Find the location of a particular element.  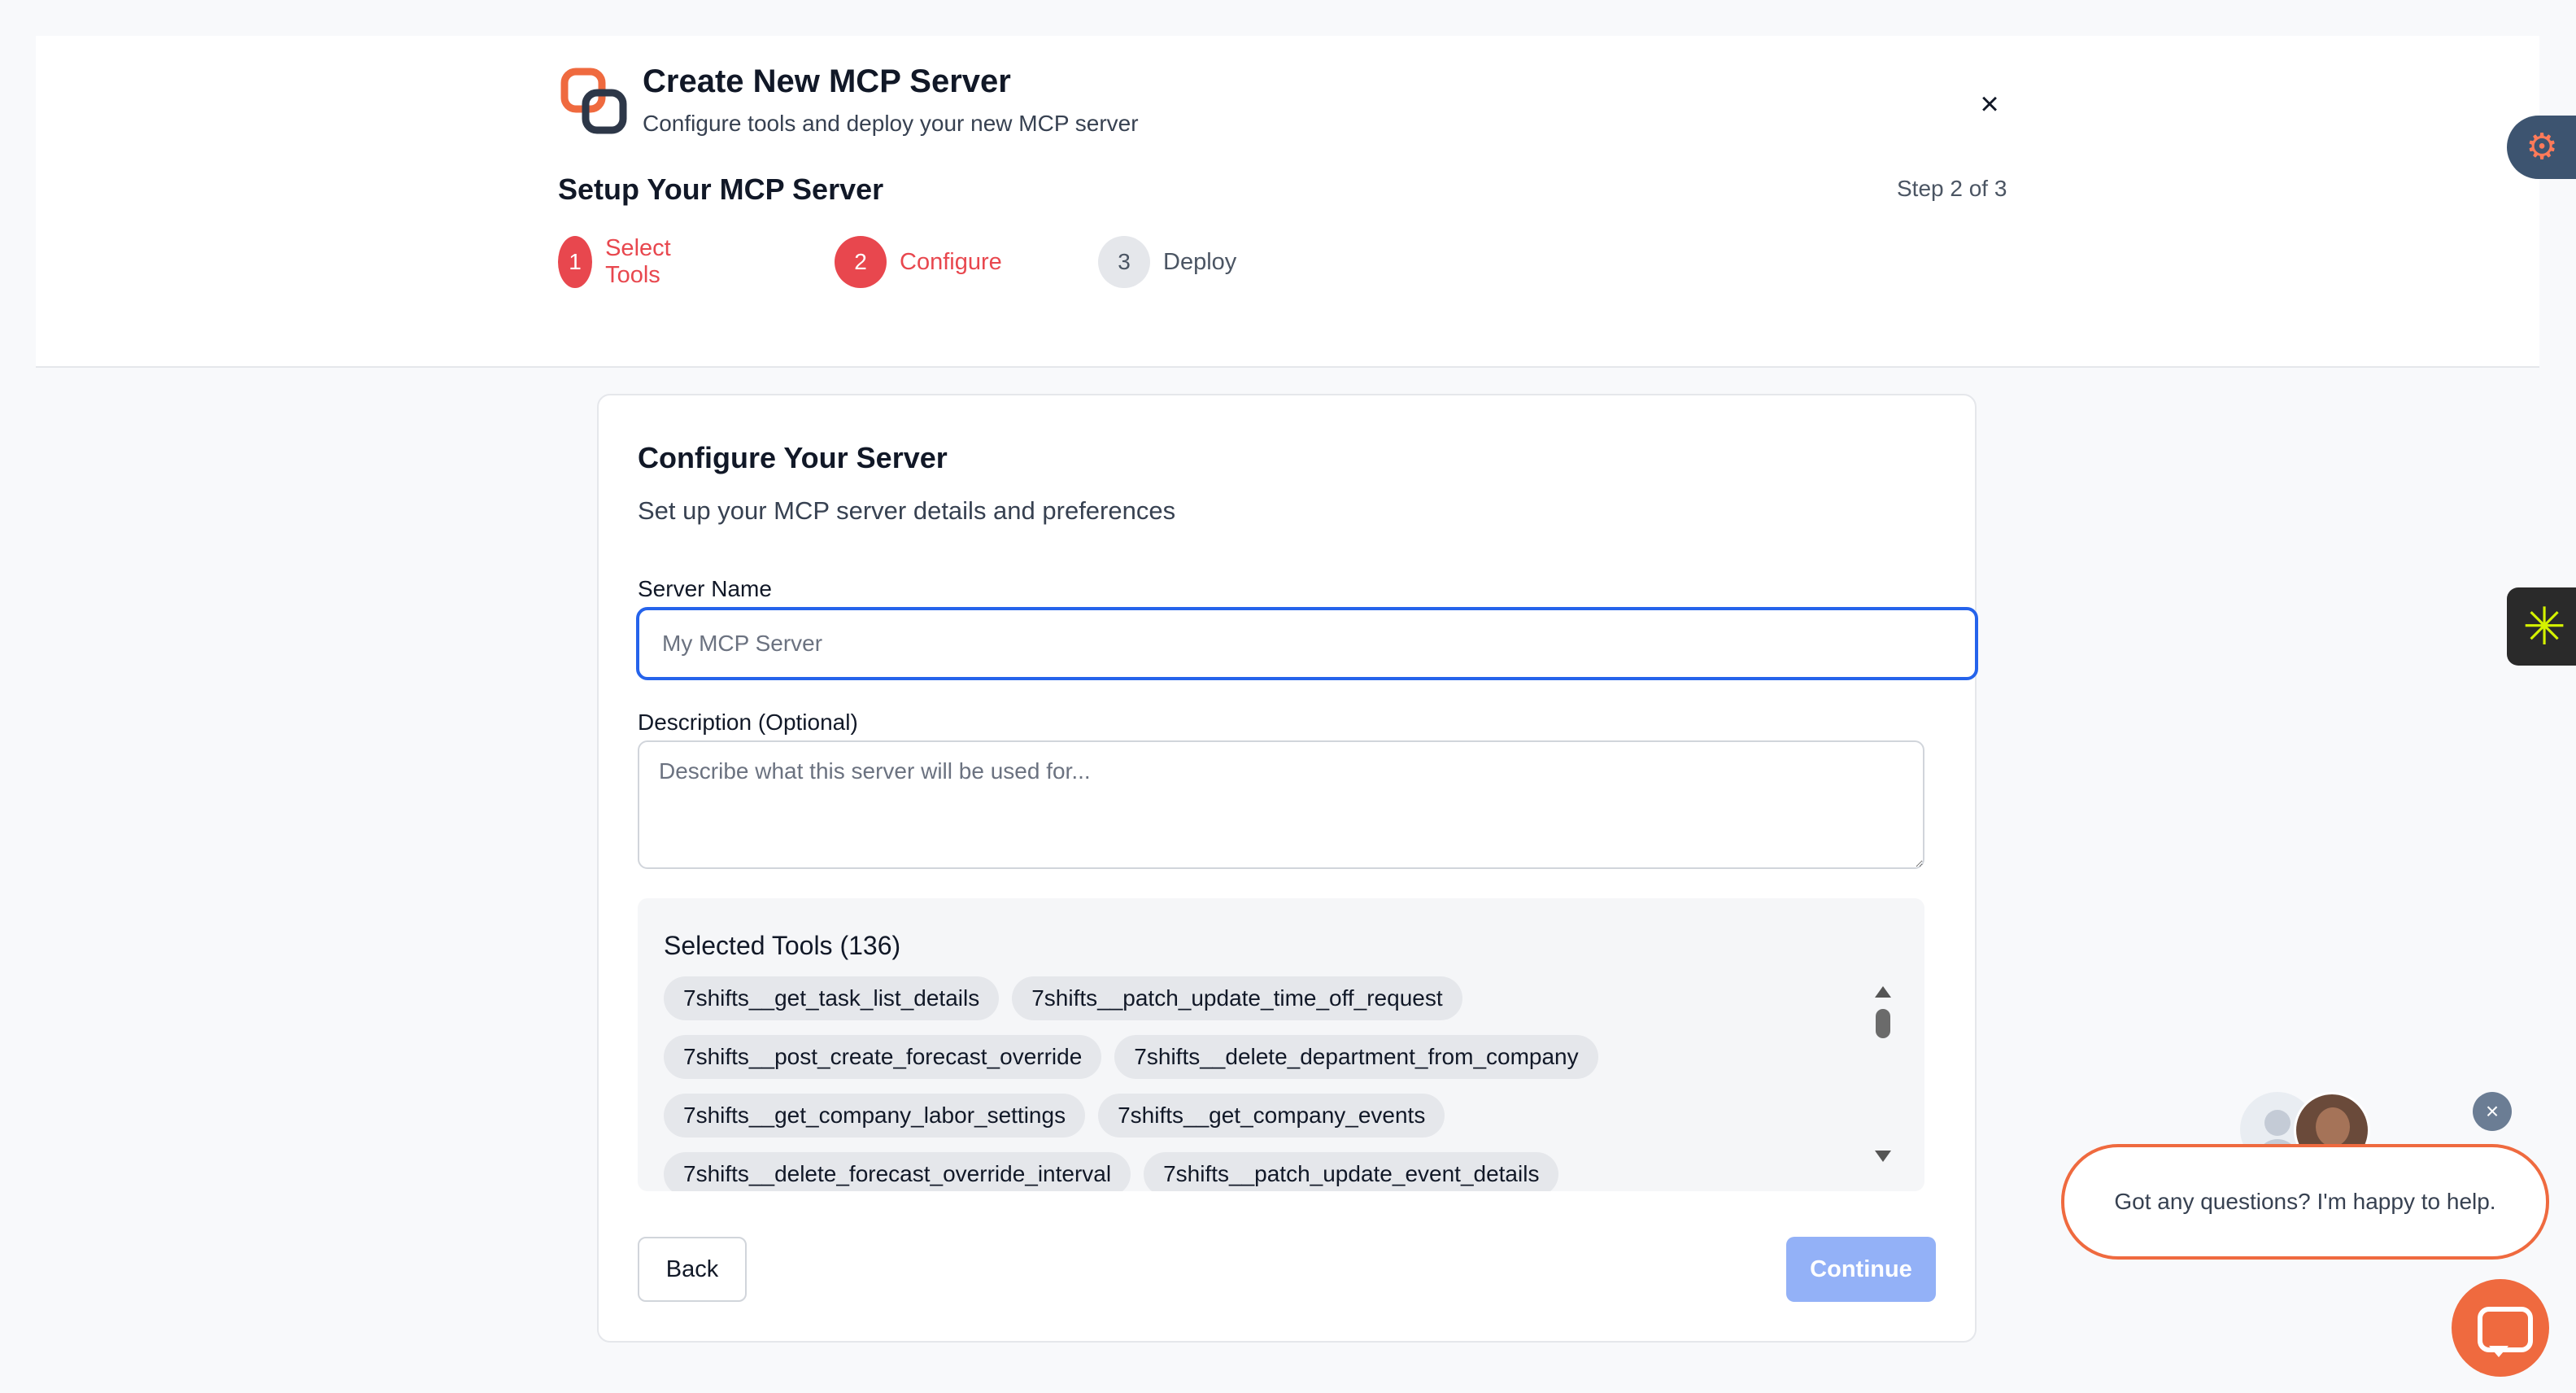

step-number: 1 is located at coordinates (575, 262).